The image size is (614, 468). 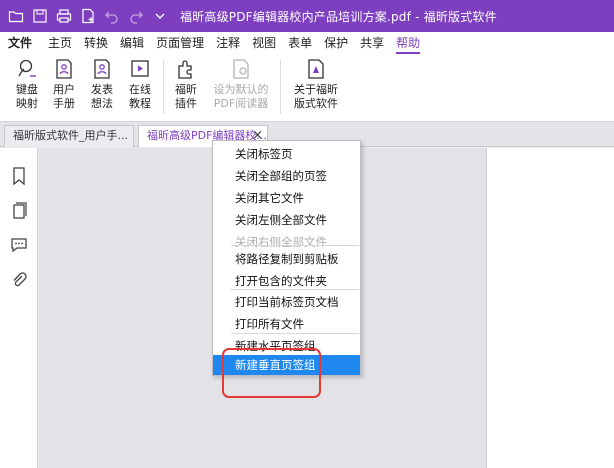 I want to click on plugin-icon, so click(x=185, y=69).